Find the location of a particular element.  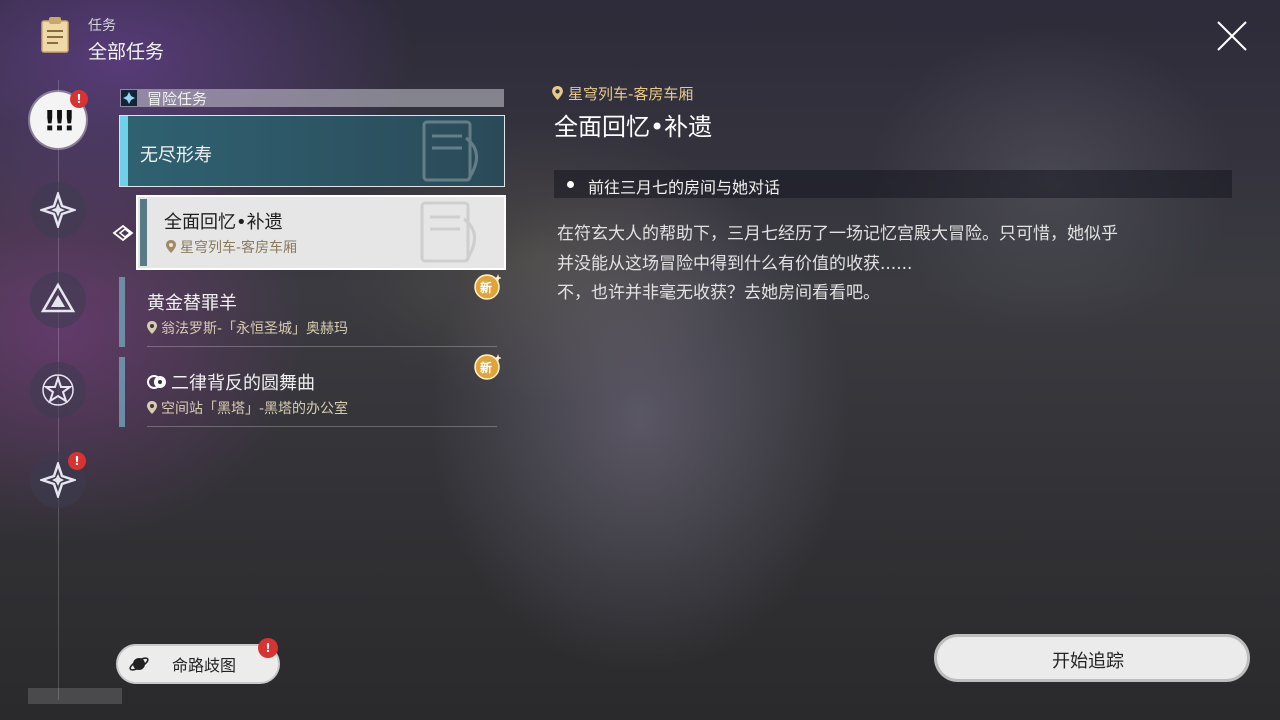

star-icon is located at coordinates (58, 390).